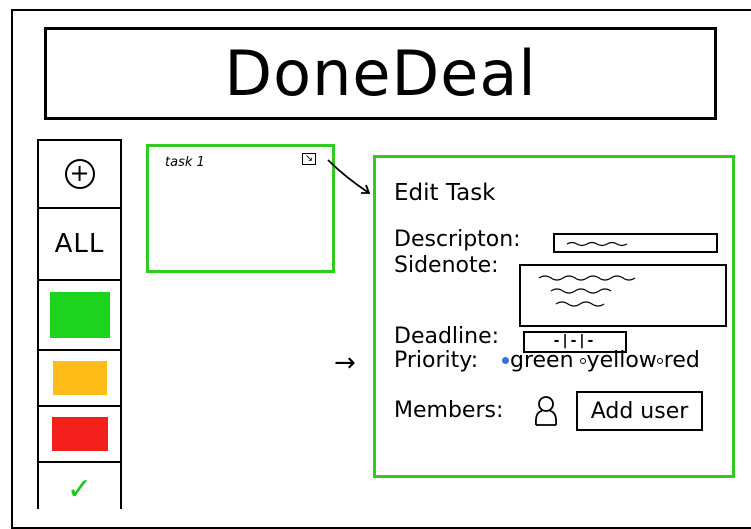 This screenshot has width=751, height=529. I want to click on plus-circle-icon: +, so click(79, 174).